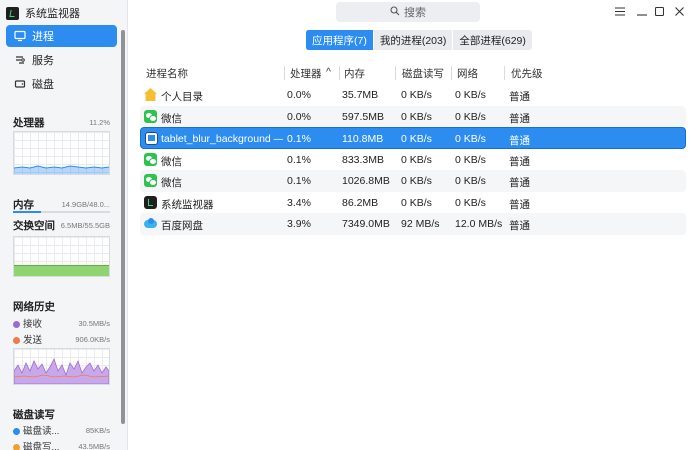 Image resolution: width=690 pixels, height=450 pixels. Describe the element at coordinates (642, 12) in the screenshot. I see `minimize-button` at that location.